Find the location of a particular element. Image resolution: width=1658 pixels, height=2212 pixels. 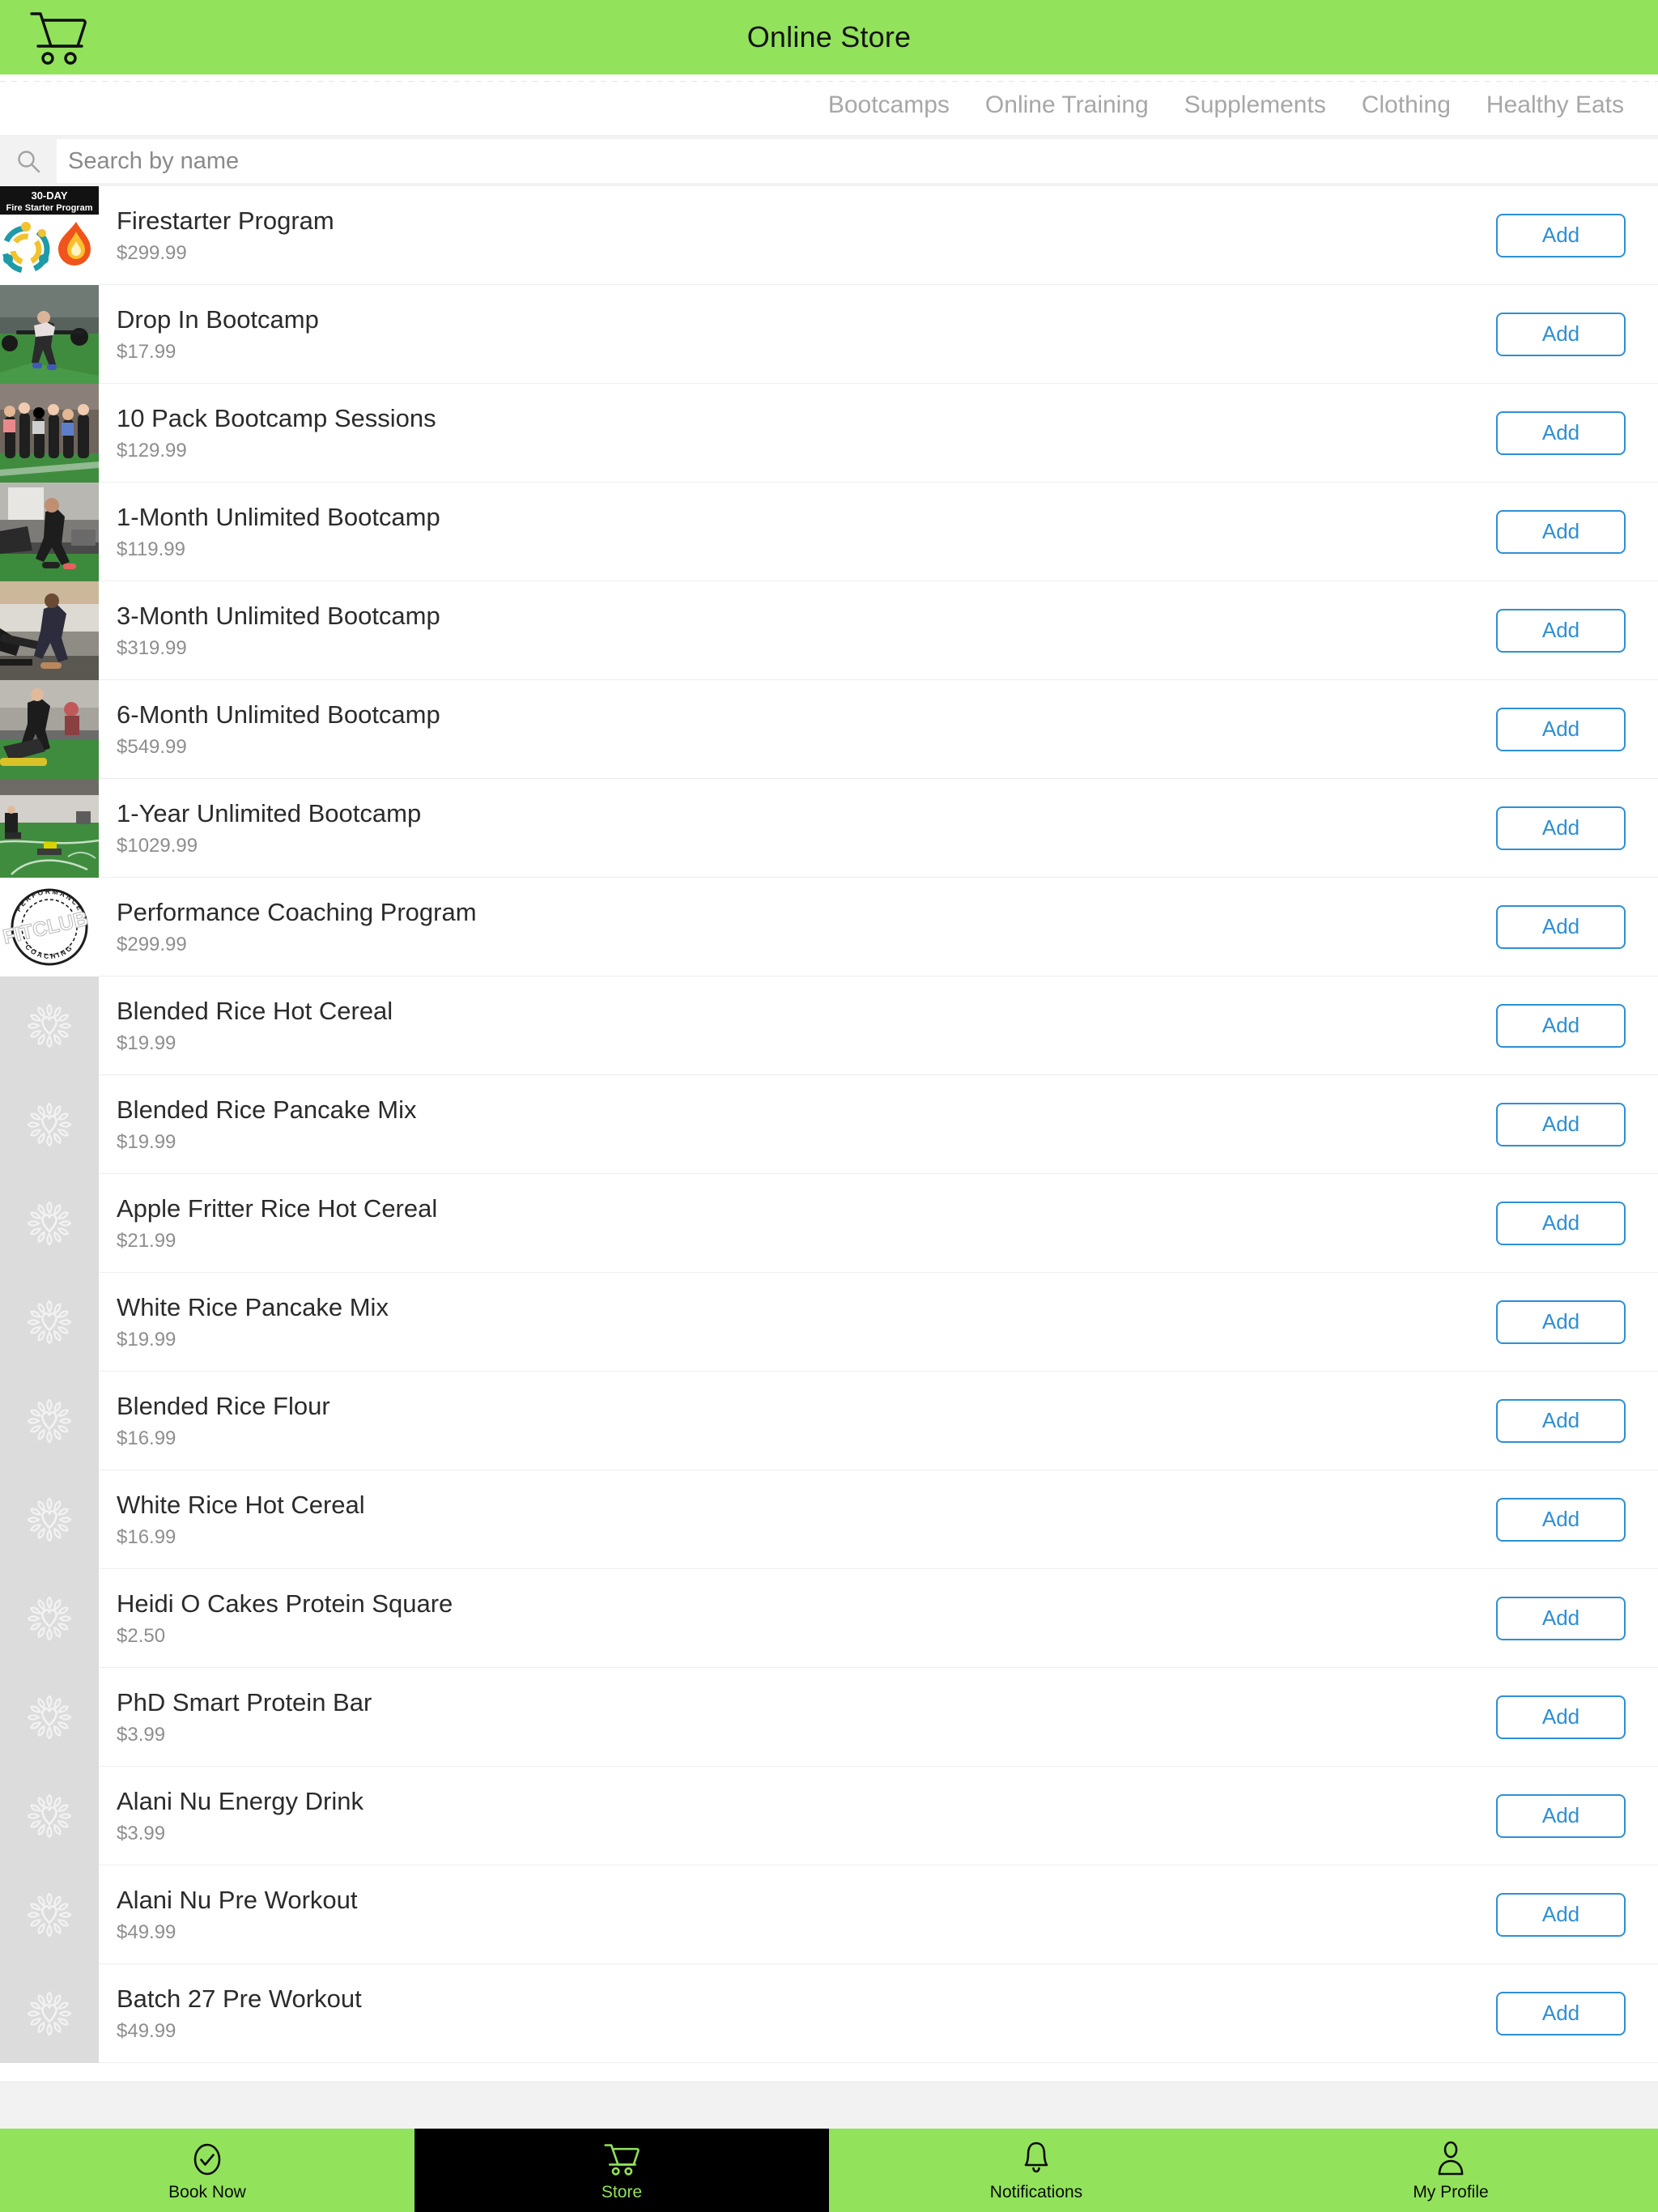

product-row: PhD Smart Protein Bar $3.99 Add is located at coordinates (829, 1717).